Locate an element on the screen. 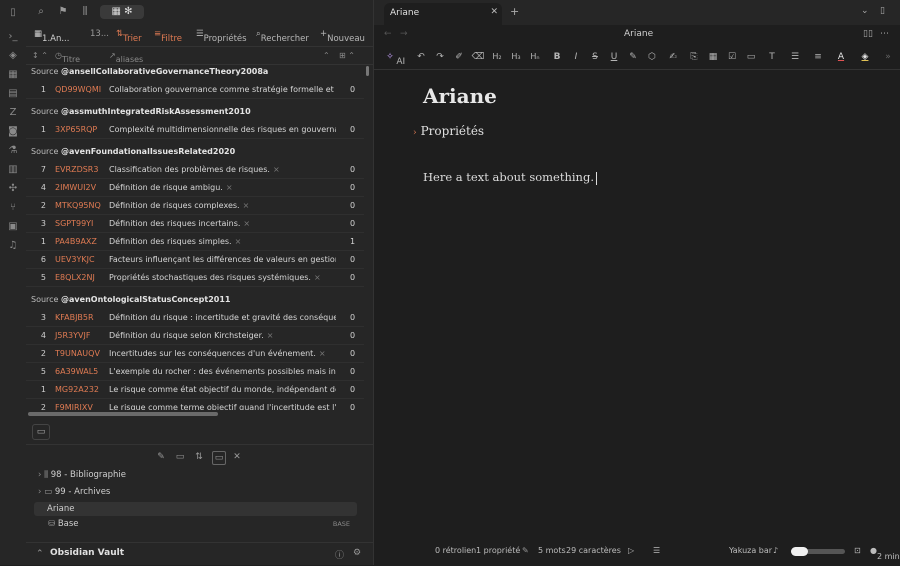 This screenshot has height=566, width=900. strikethrough-icon: S is located at coordinates (595, 57).